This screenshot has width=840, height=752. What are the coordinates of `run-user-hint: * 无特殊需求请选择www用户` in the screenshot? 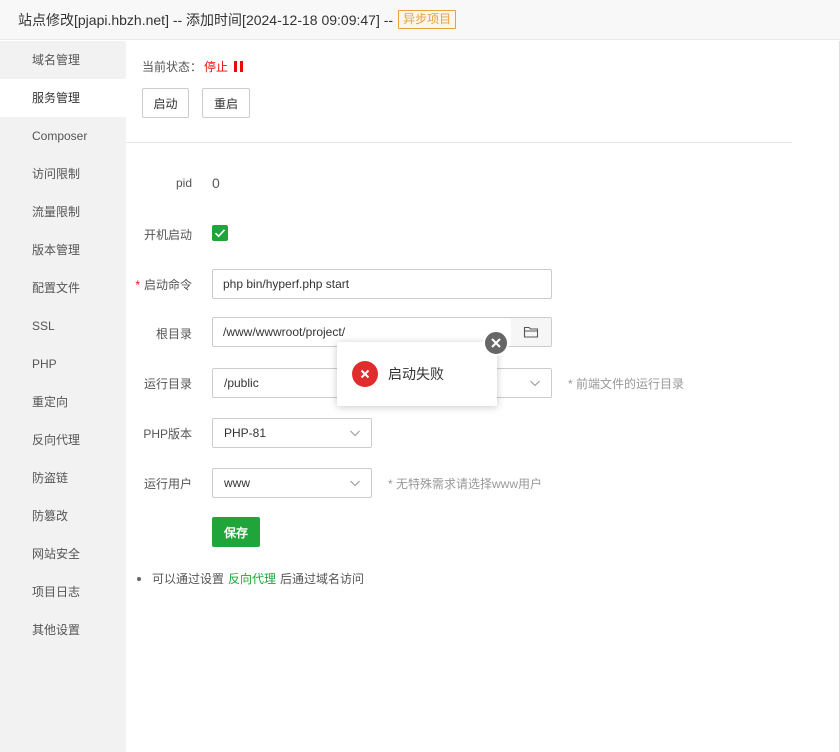 It's located at (465, 484).